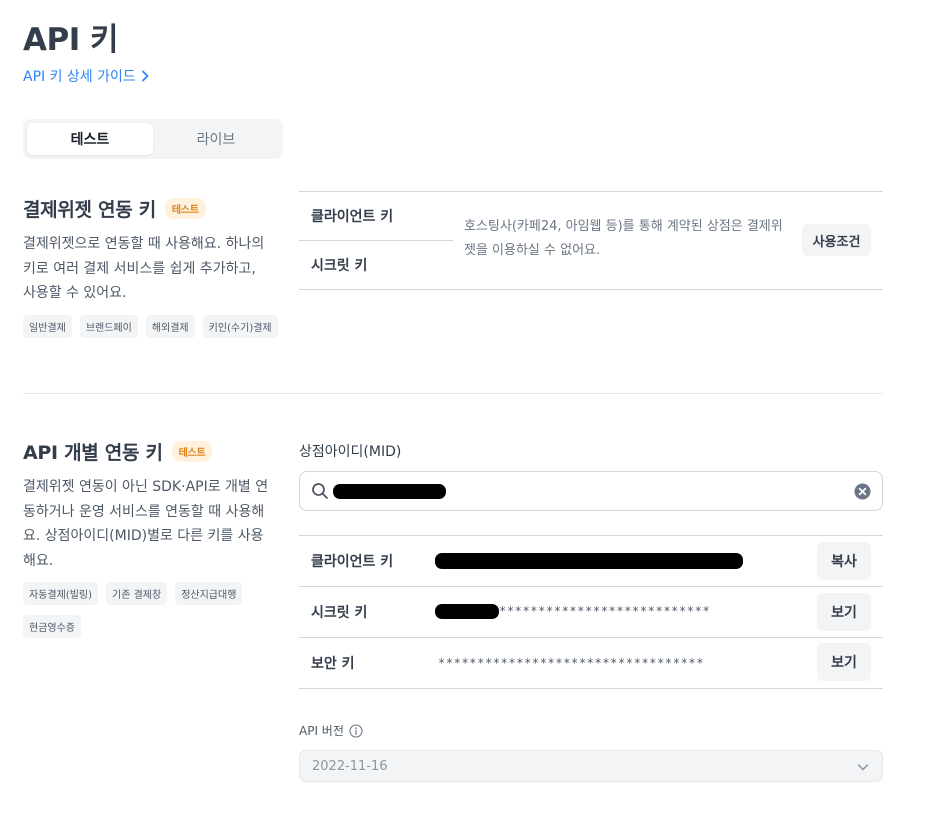 Image resolution: width=927 pixels, height=814 pixels. Describe the element at coordinates (862, 491) in the screenshot. I see `clear-icon` at that location.